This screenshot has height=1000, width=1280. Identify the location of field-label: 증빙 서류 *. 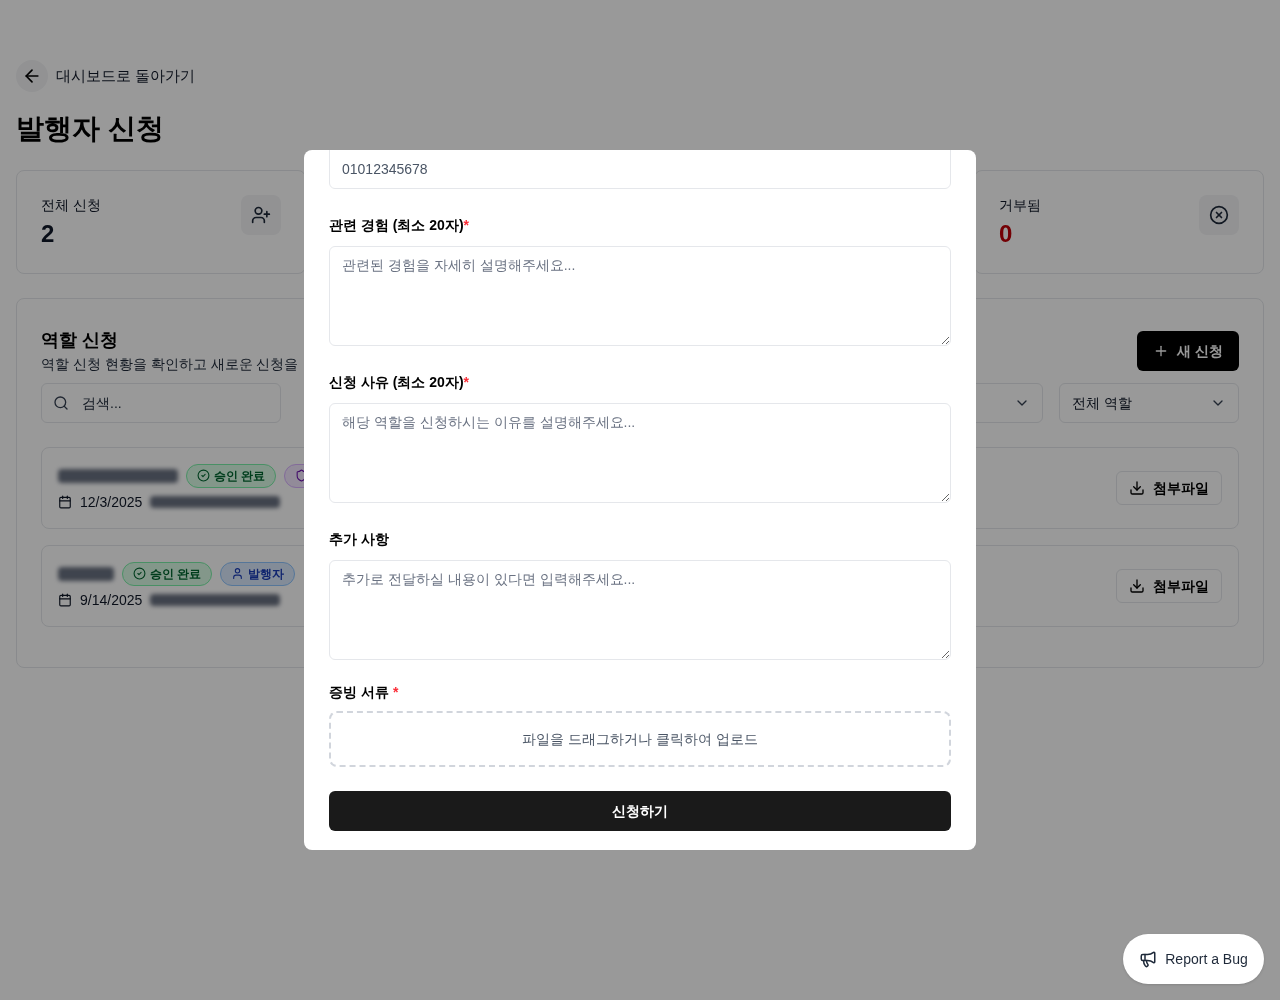
(364, 692).